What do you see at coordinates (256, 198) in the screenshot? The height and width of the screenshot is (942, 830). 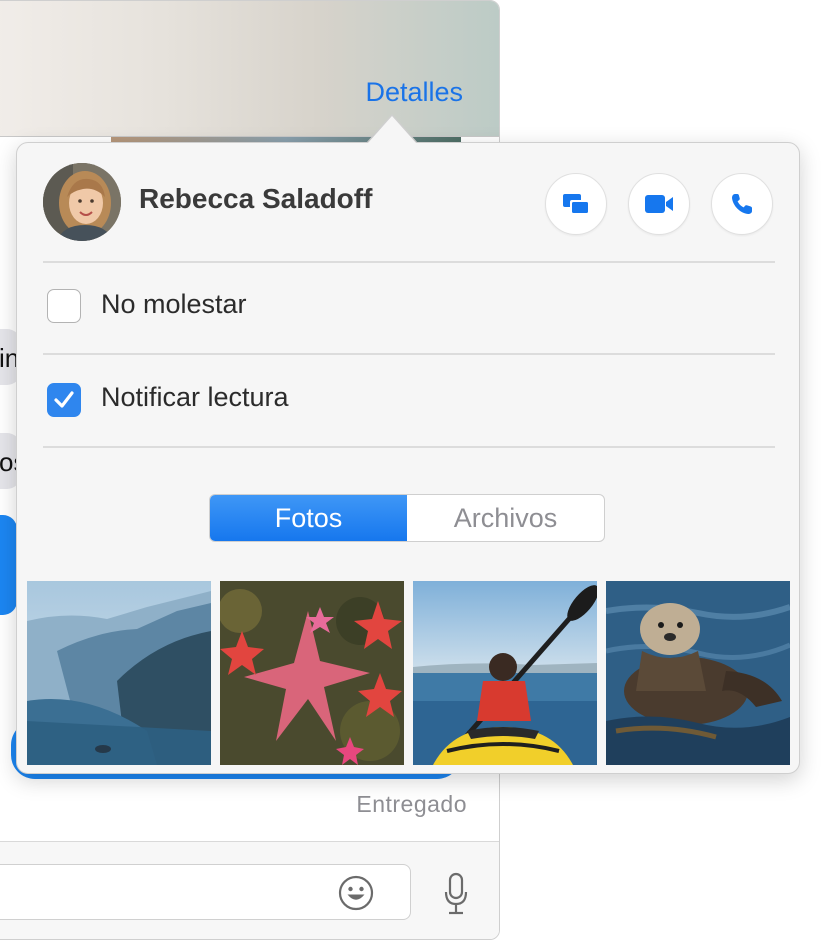 I see `contact-name: Rebecca Saladoff` at bounding box center [256, 198].